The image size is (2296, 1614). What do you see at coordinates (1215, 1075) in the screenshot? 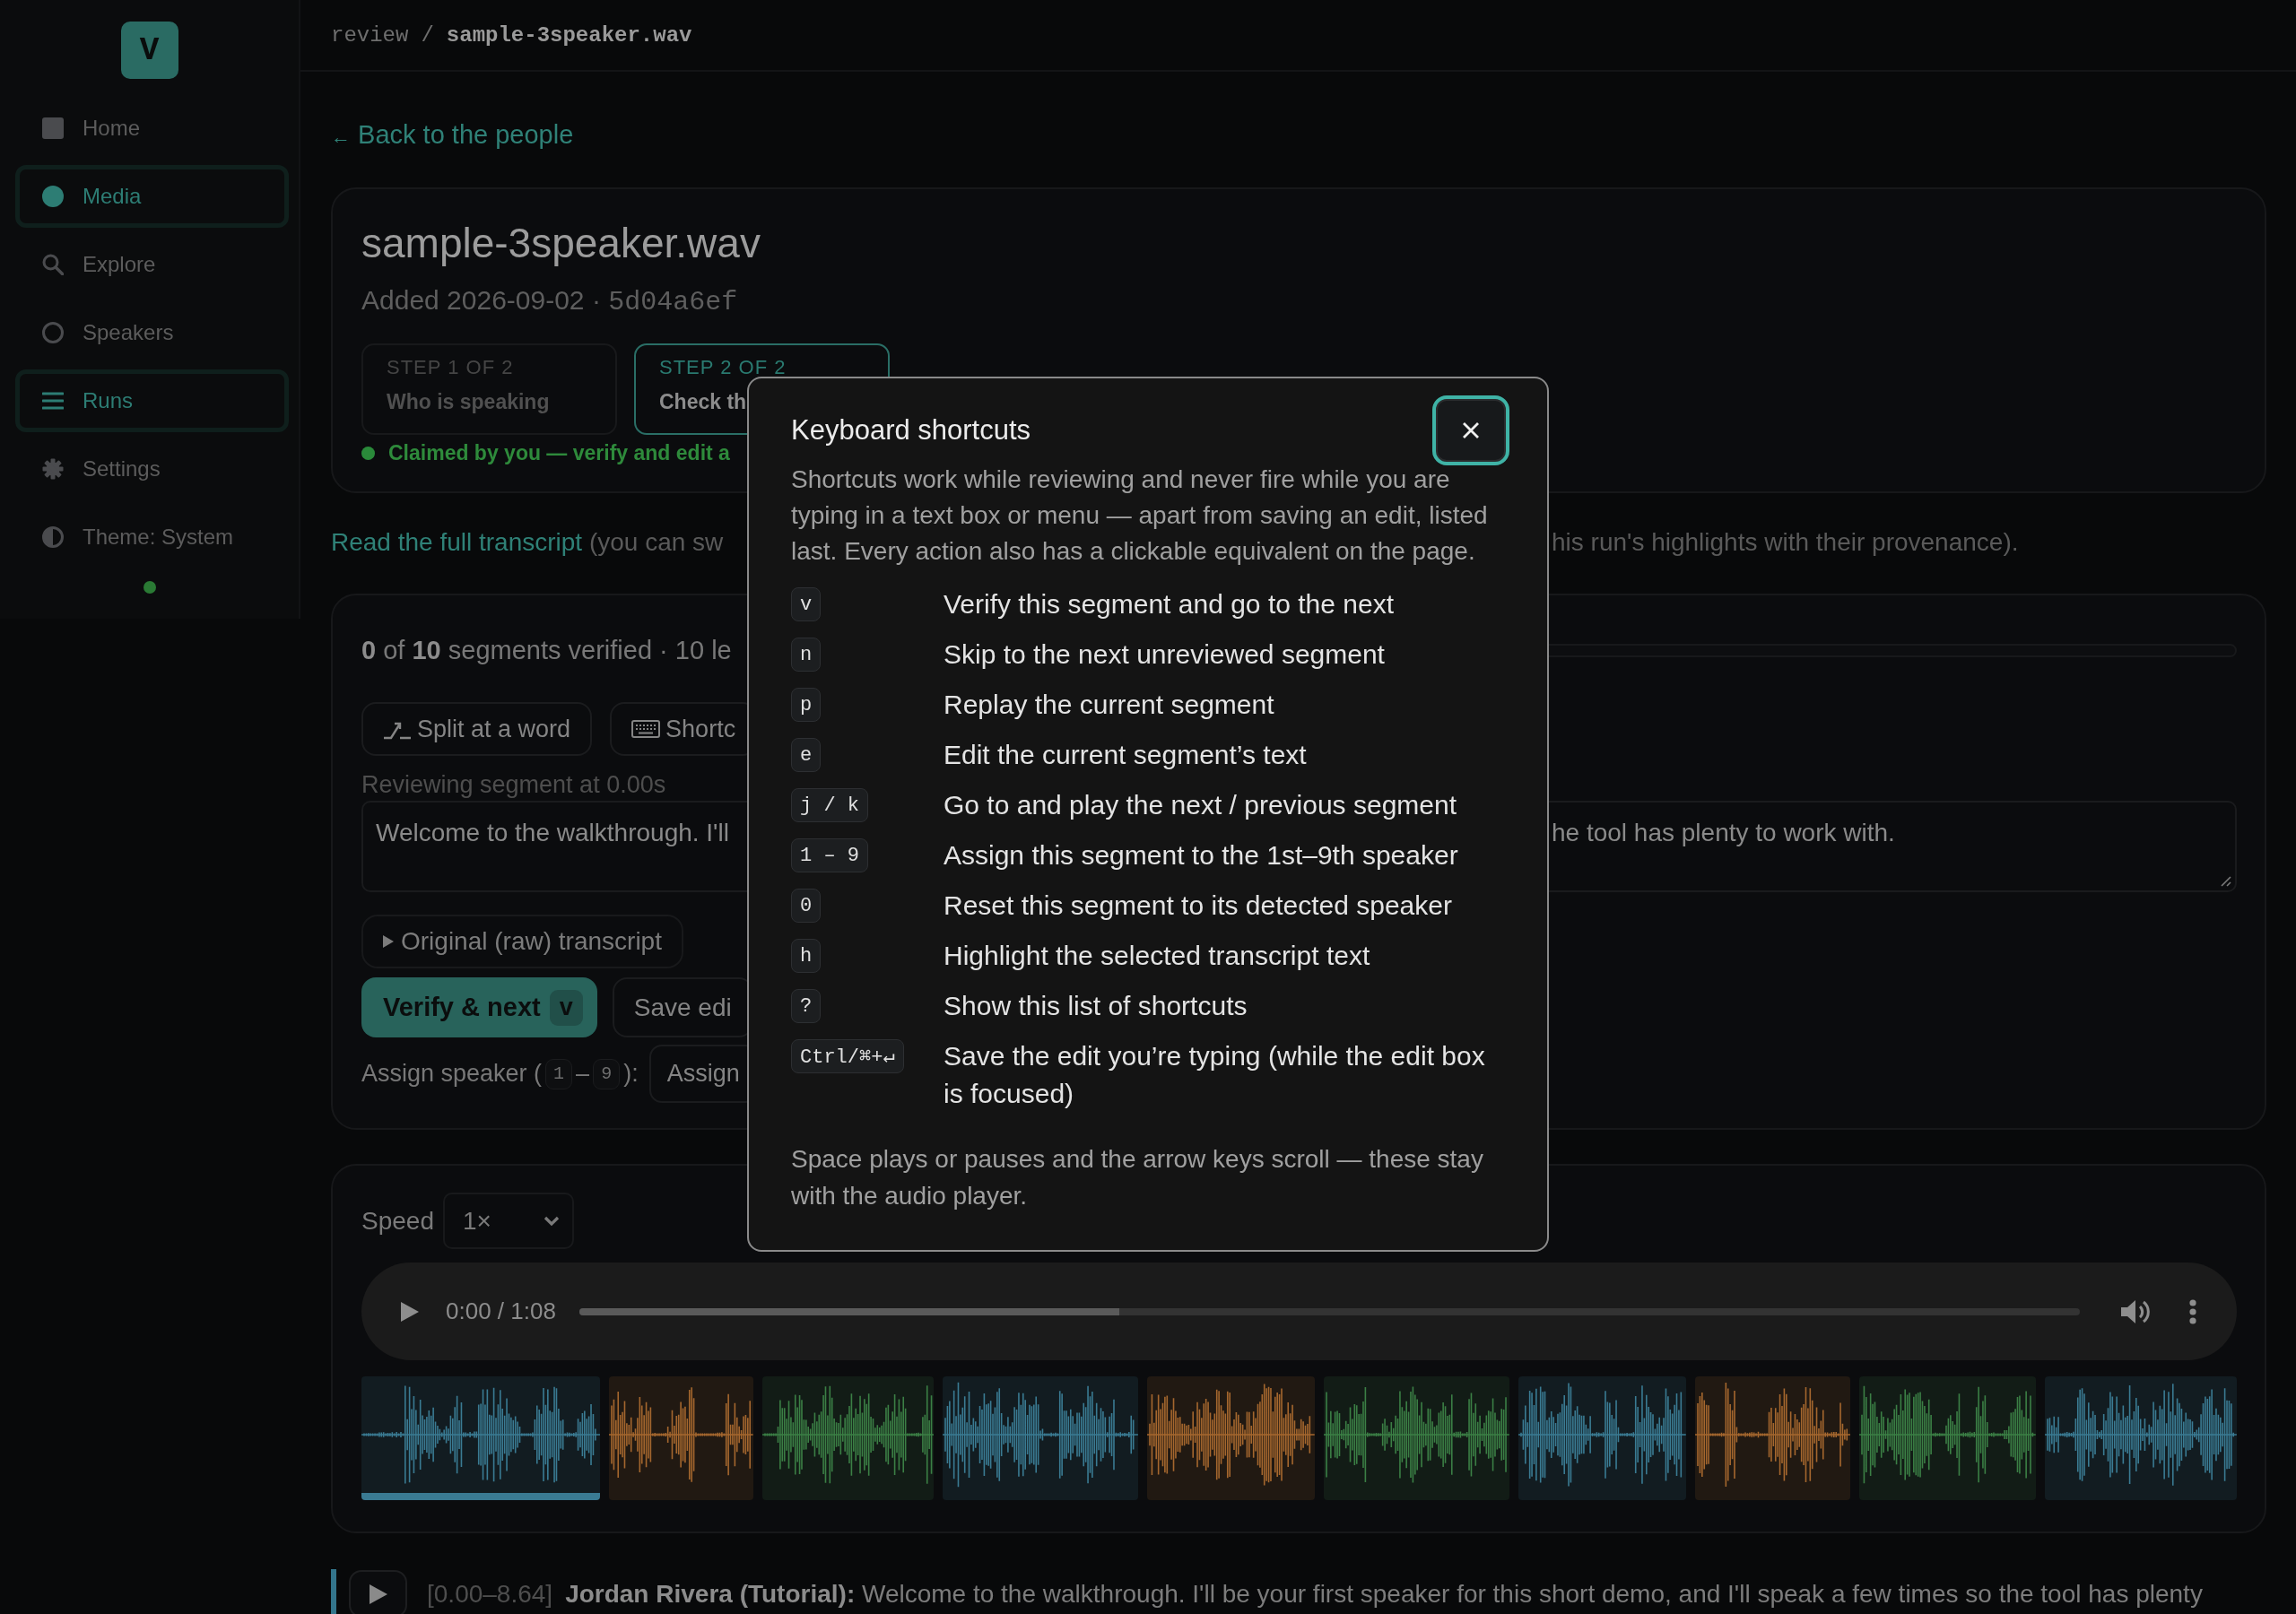
I see `shortcut-description: Save the edit you’re typing (while the edit box is focused)` at bounding box center [1215, 1075].